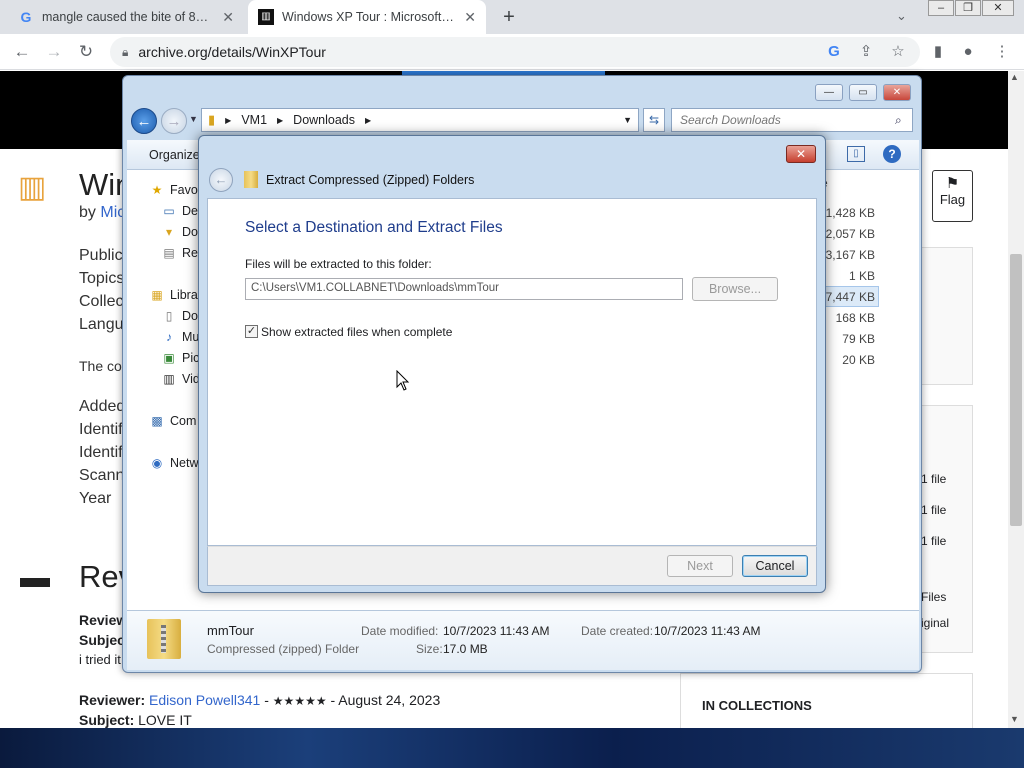  Describe the element at coordinates (169, 379) in the screenshot. I see `videos-icon: ▥` at that location.